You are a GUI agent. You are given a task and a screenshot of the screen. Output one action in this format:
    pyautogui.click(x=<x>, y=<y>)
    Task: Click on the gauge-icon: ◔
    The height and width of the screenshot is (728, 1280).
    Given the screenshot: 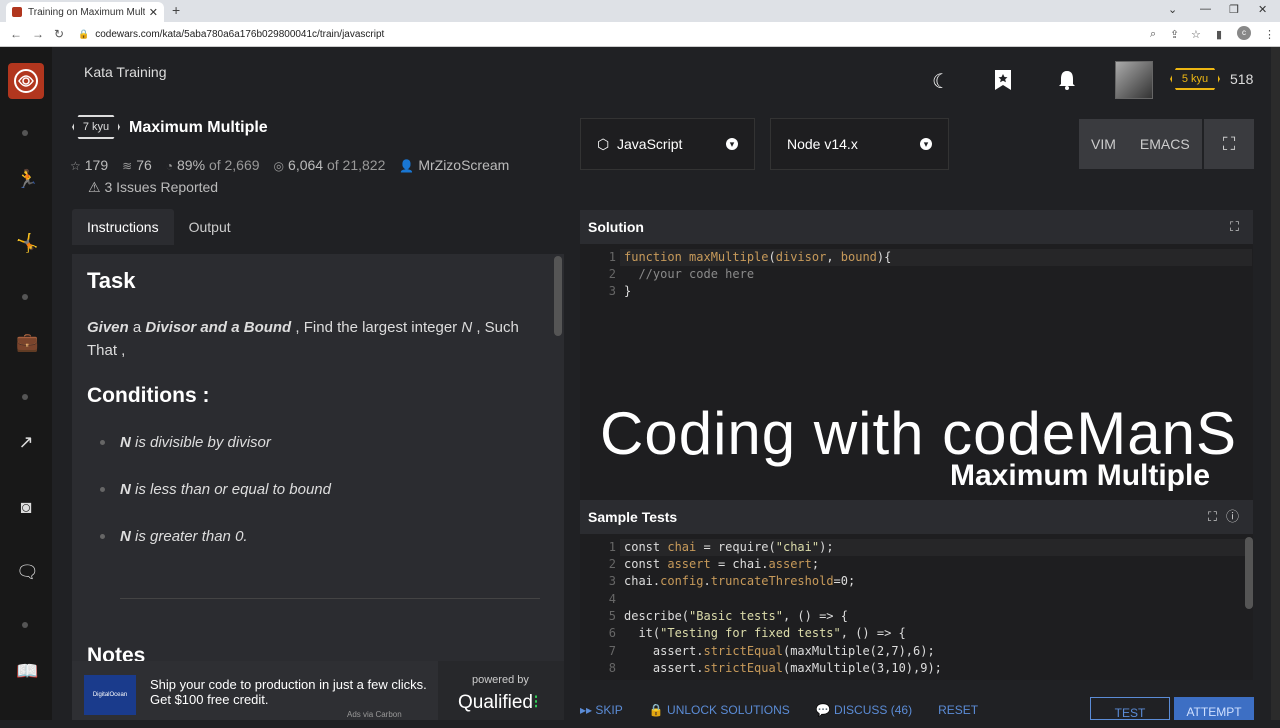 What is the action you would take?
    pyautogui.click(x=169, y=166)
    